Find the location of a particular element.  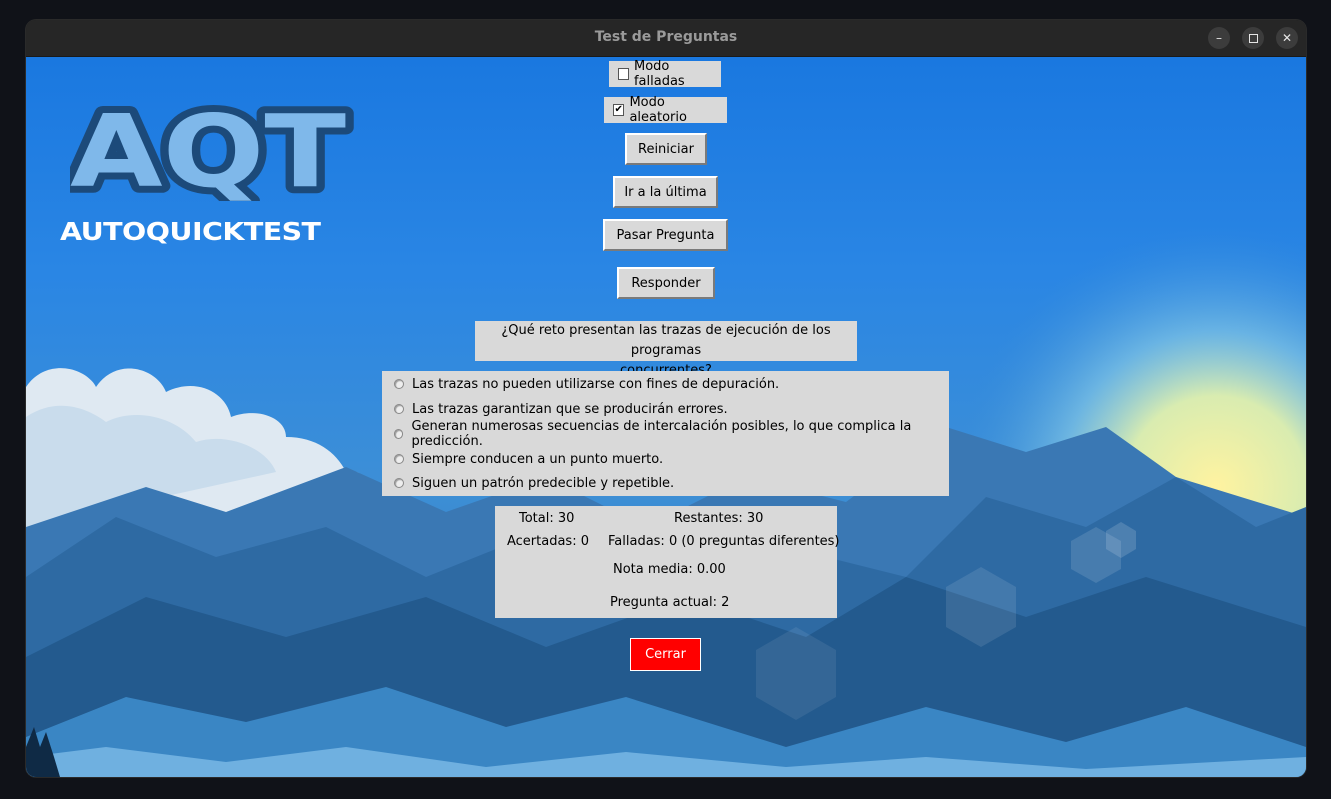

answer-option: Siempre conducen a un punto muerto. is located at coordinates (528, 459).